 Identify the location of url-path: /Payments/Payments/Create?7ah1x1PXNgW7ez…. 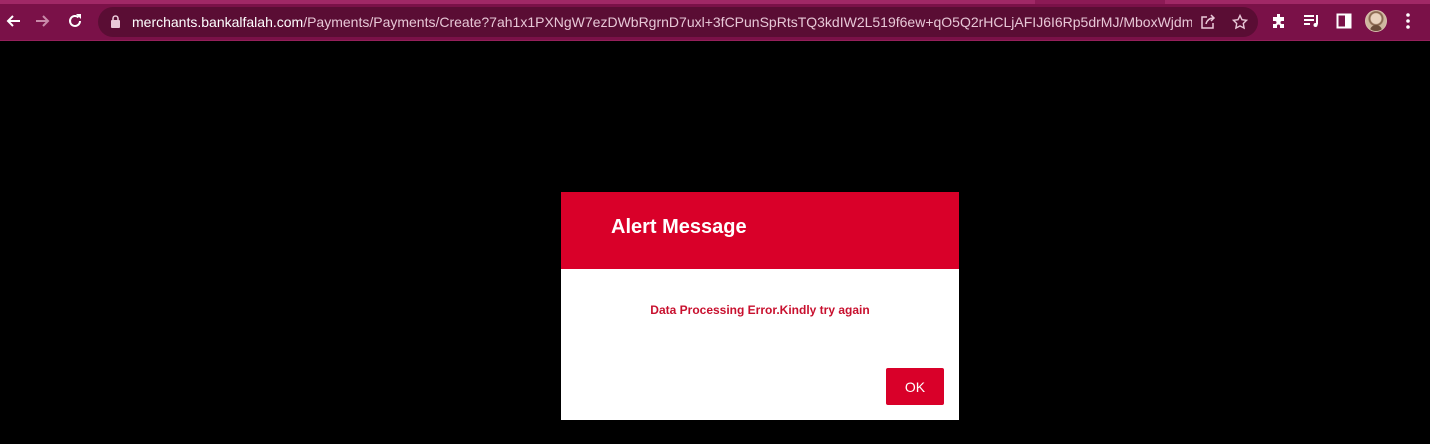
(747, 22).